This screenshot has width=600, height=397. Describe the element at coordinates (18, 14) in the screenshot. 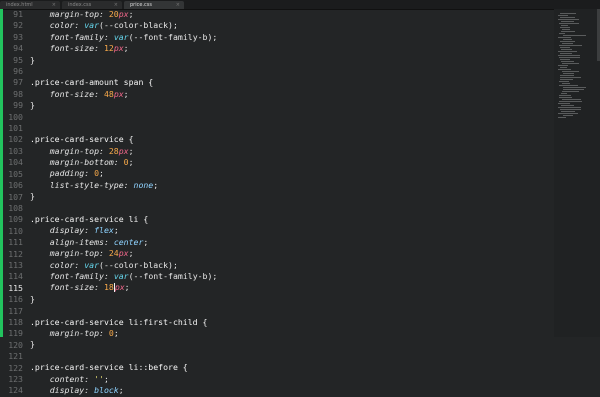

I see `line-number: 91` at that location.